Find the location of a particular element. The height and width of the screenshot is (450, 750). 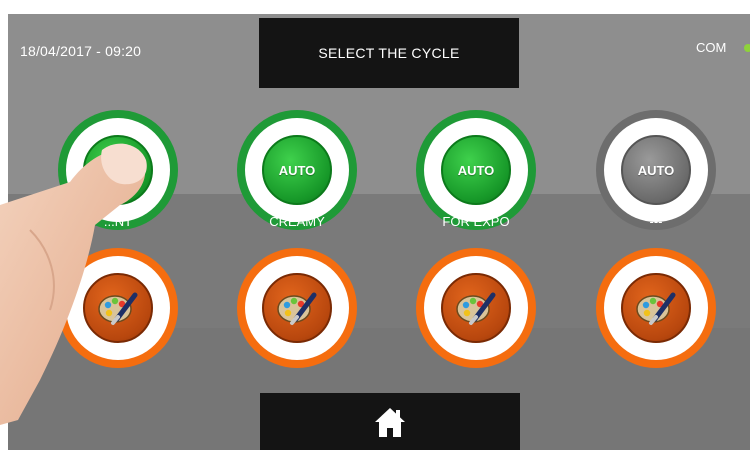

title-panel: SELECT THE CYCLE is located at coordinates (389, 53).